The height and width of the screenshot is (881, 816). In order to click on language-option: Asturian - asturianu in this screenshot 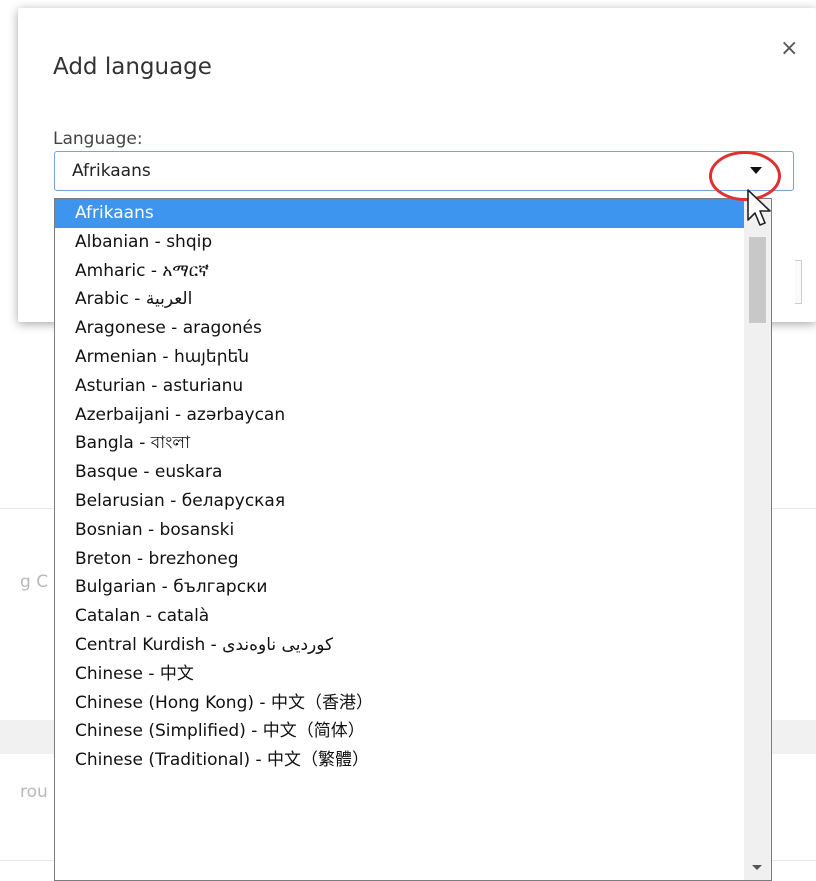, I will do `click(413, 386)`.